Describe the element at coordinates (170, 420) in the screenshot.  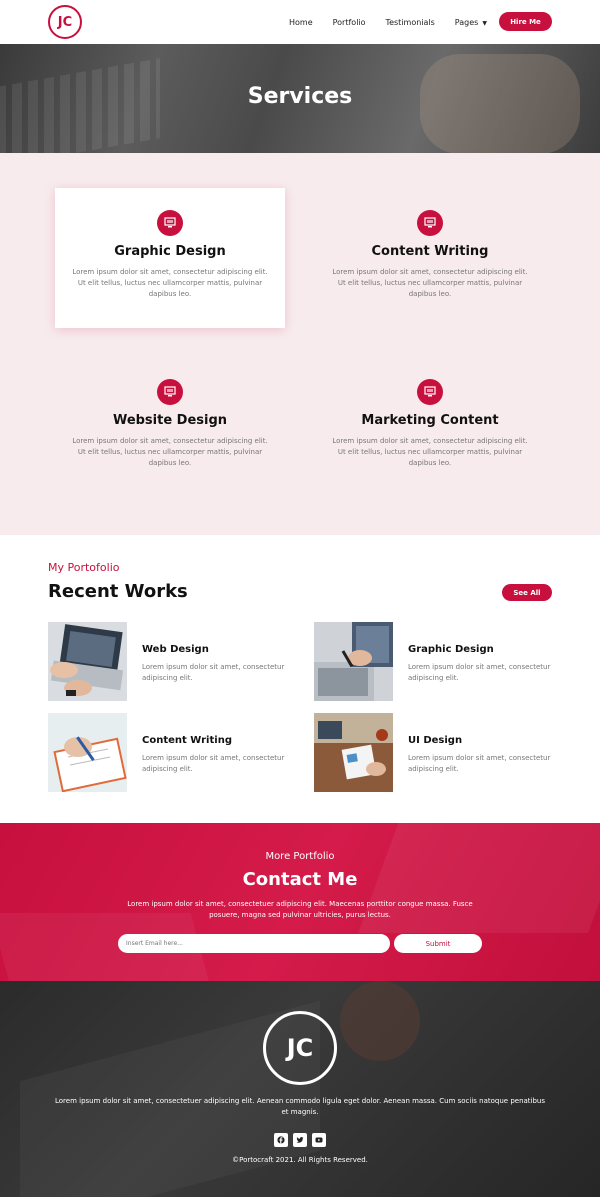
I see `service-title: Website Design` at that location.